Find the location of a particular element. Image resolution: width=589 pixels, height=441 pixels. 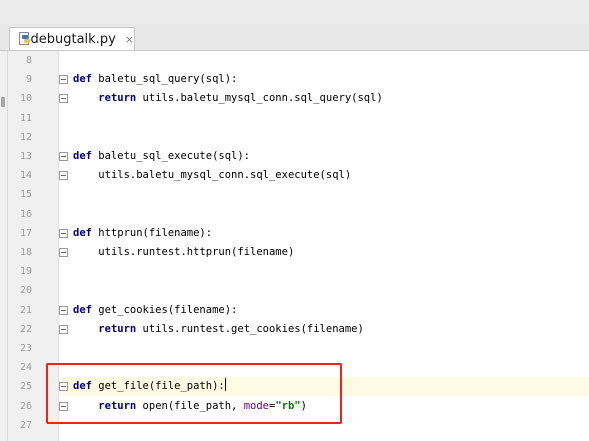

line-number: 8 is located at coordinates (28, 60).